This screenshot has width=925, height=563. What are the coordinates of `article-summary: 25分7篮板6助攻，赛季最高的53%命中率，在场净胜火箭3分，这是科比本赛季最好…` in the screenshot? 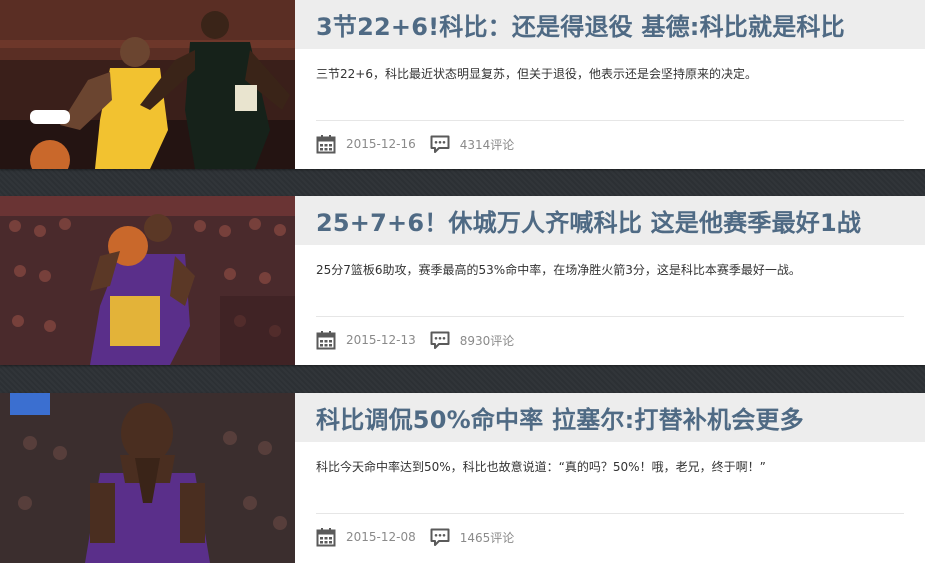 It's located at (558, 270).